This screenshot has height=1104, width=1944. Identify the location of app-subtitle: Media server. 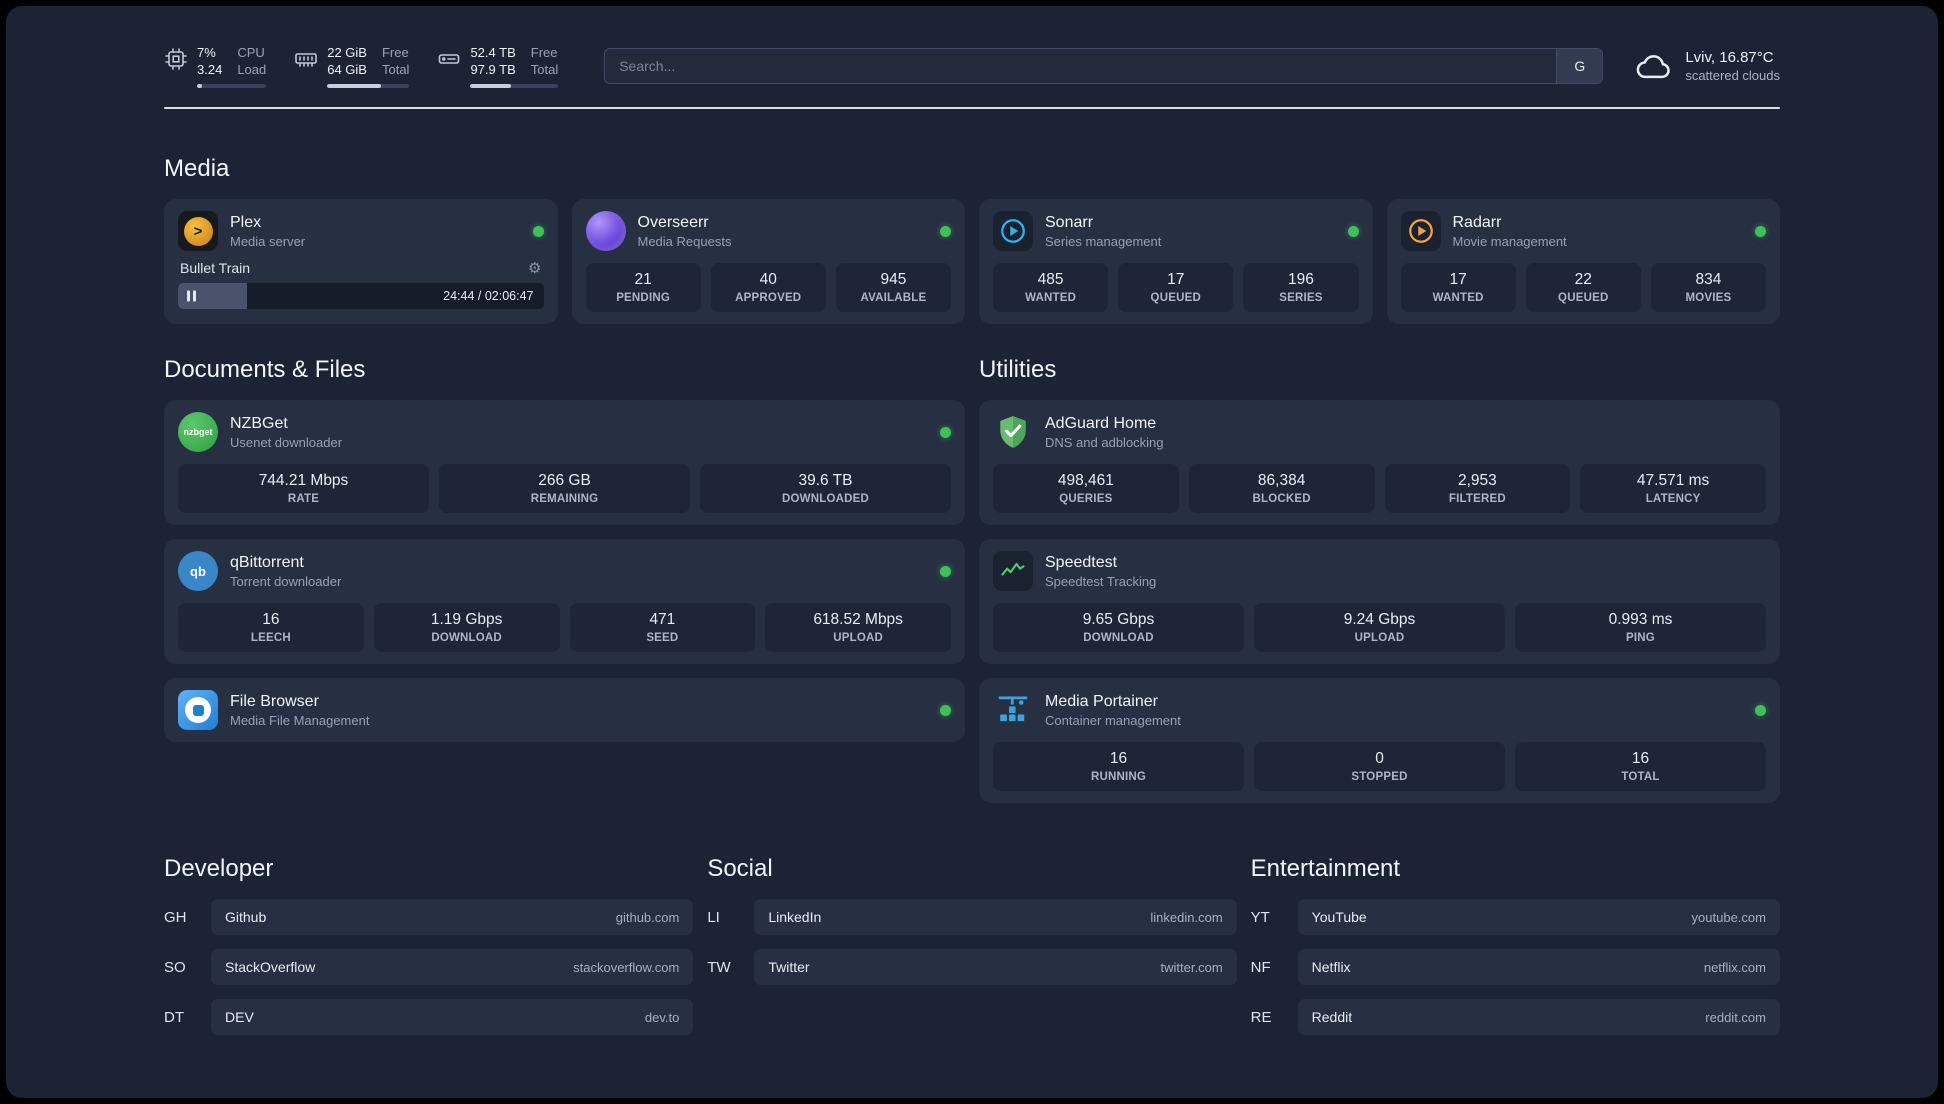
(268, 241).